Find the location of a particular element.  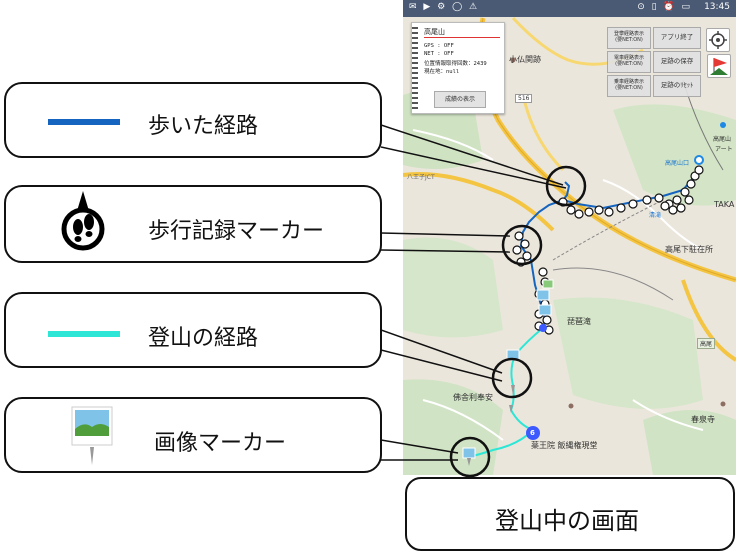

map-label-takao-shita: 高尾下駐在所 is located at coordinates (689, 249).